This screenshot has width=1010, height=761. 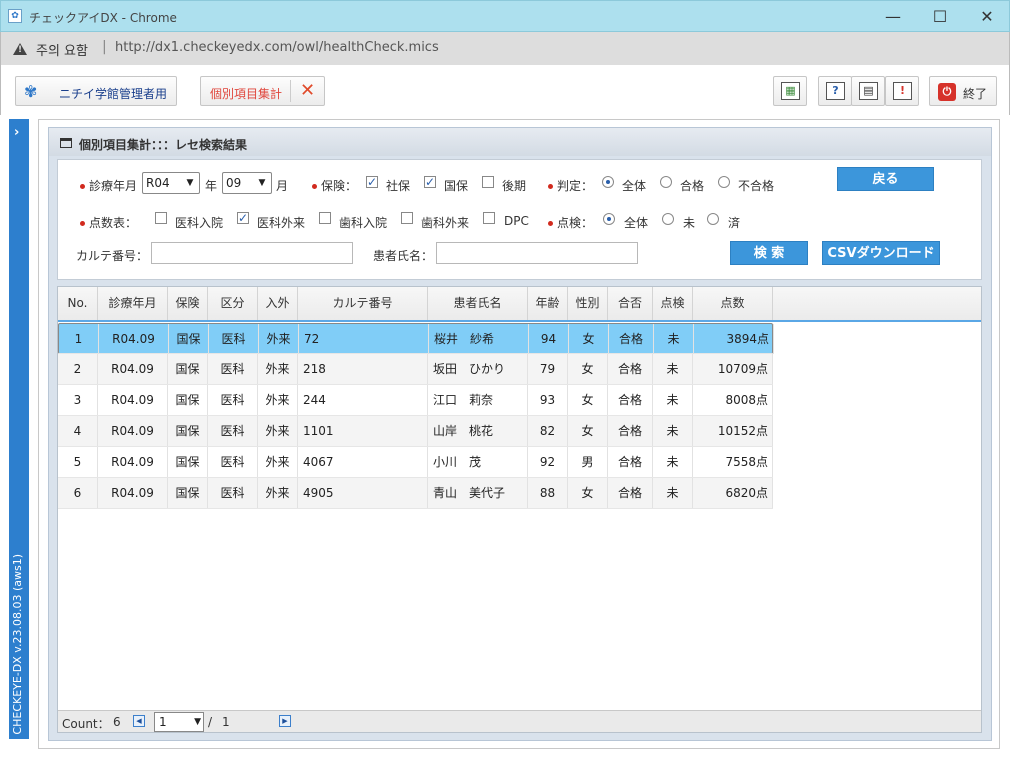 What do you see at coordinates (252, 253) in the screenshot?
I see `chart-number-input` at bounding box center [252, 253].